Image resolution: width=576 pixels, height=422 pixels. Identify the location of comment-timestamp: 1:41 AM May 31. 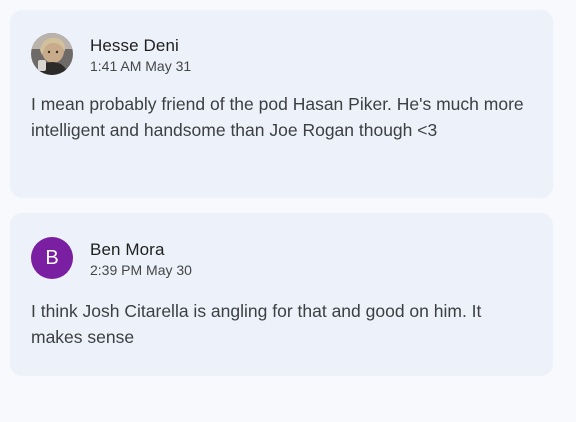
(141, 66).